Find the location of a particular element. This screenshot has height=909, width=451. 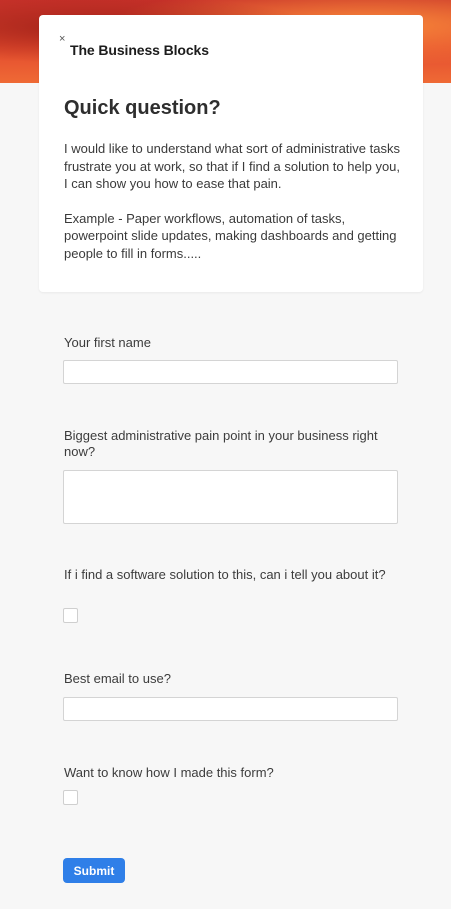

how-made-label: Want to know how I made this form? is located at coordinates (169, 772).